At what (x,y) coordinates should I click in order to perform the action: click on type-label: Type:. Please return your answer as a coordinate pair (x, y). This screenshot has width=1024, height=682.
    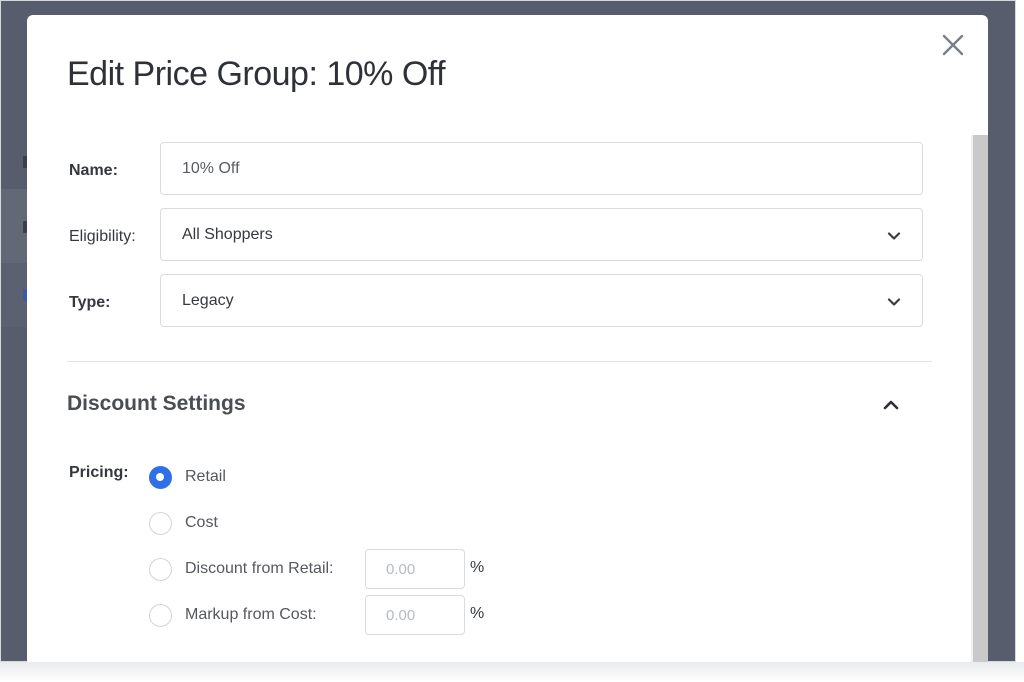
    Looking at the image, I should click on (90, 302).